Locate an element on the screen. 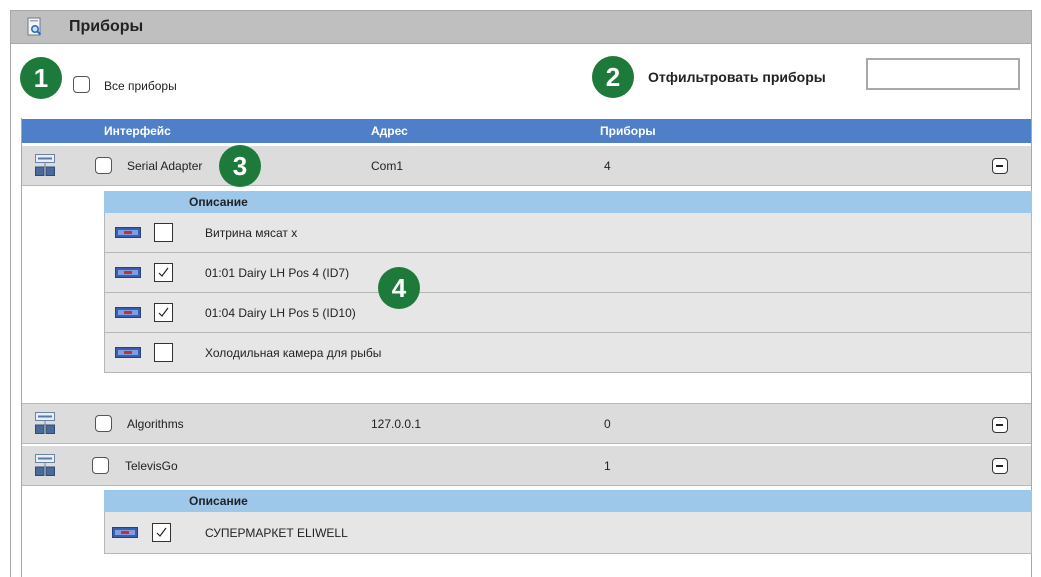 This screenshot has height=577, width=1041. device-name: СУПЕРМАРКЕТ ELIWELL is located at coordinates (276, 533).